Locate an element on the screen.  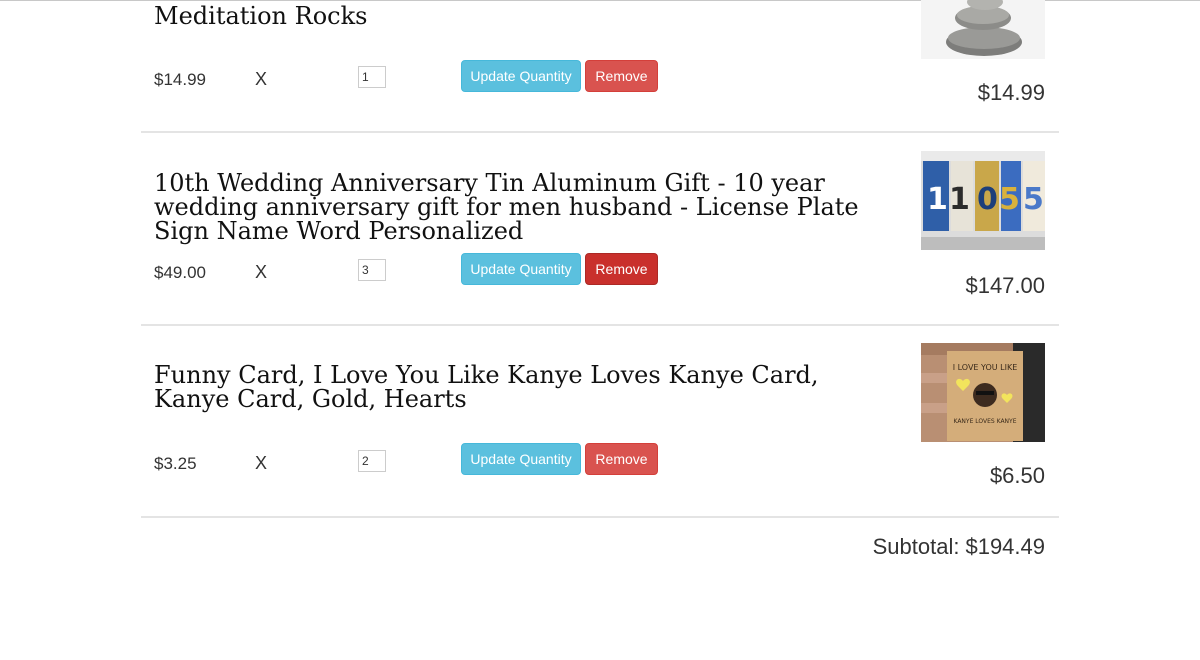
cart-subtotal: Subtotal: $194.49 is located at coordinates (959, 547).